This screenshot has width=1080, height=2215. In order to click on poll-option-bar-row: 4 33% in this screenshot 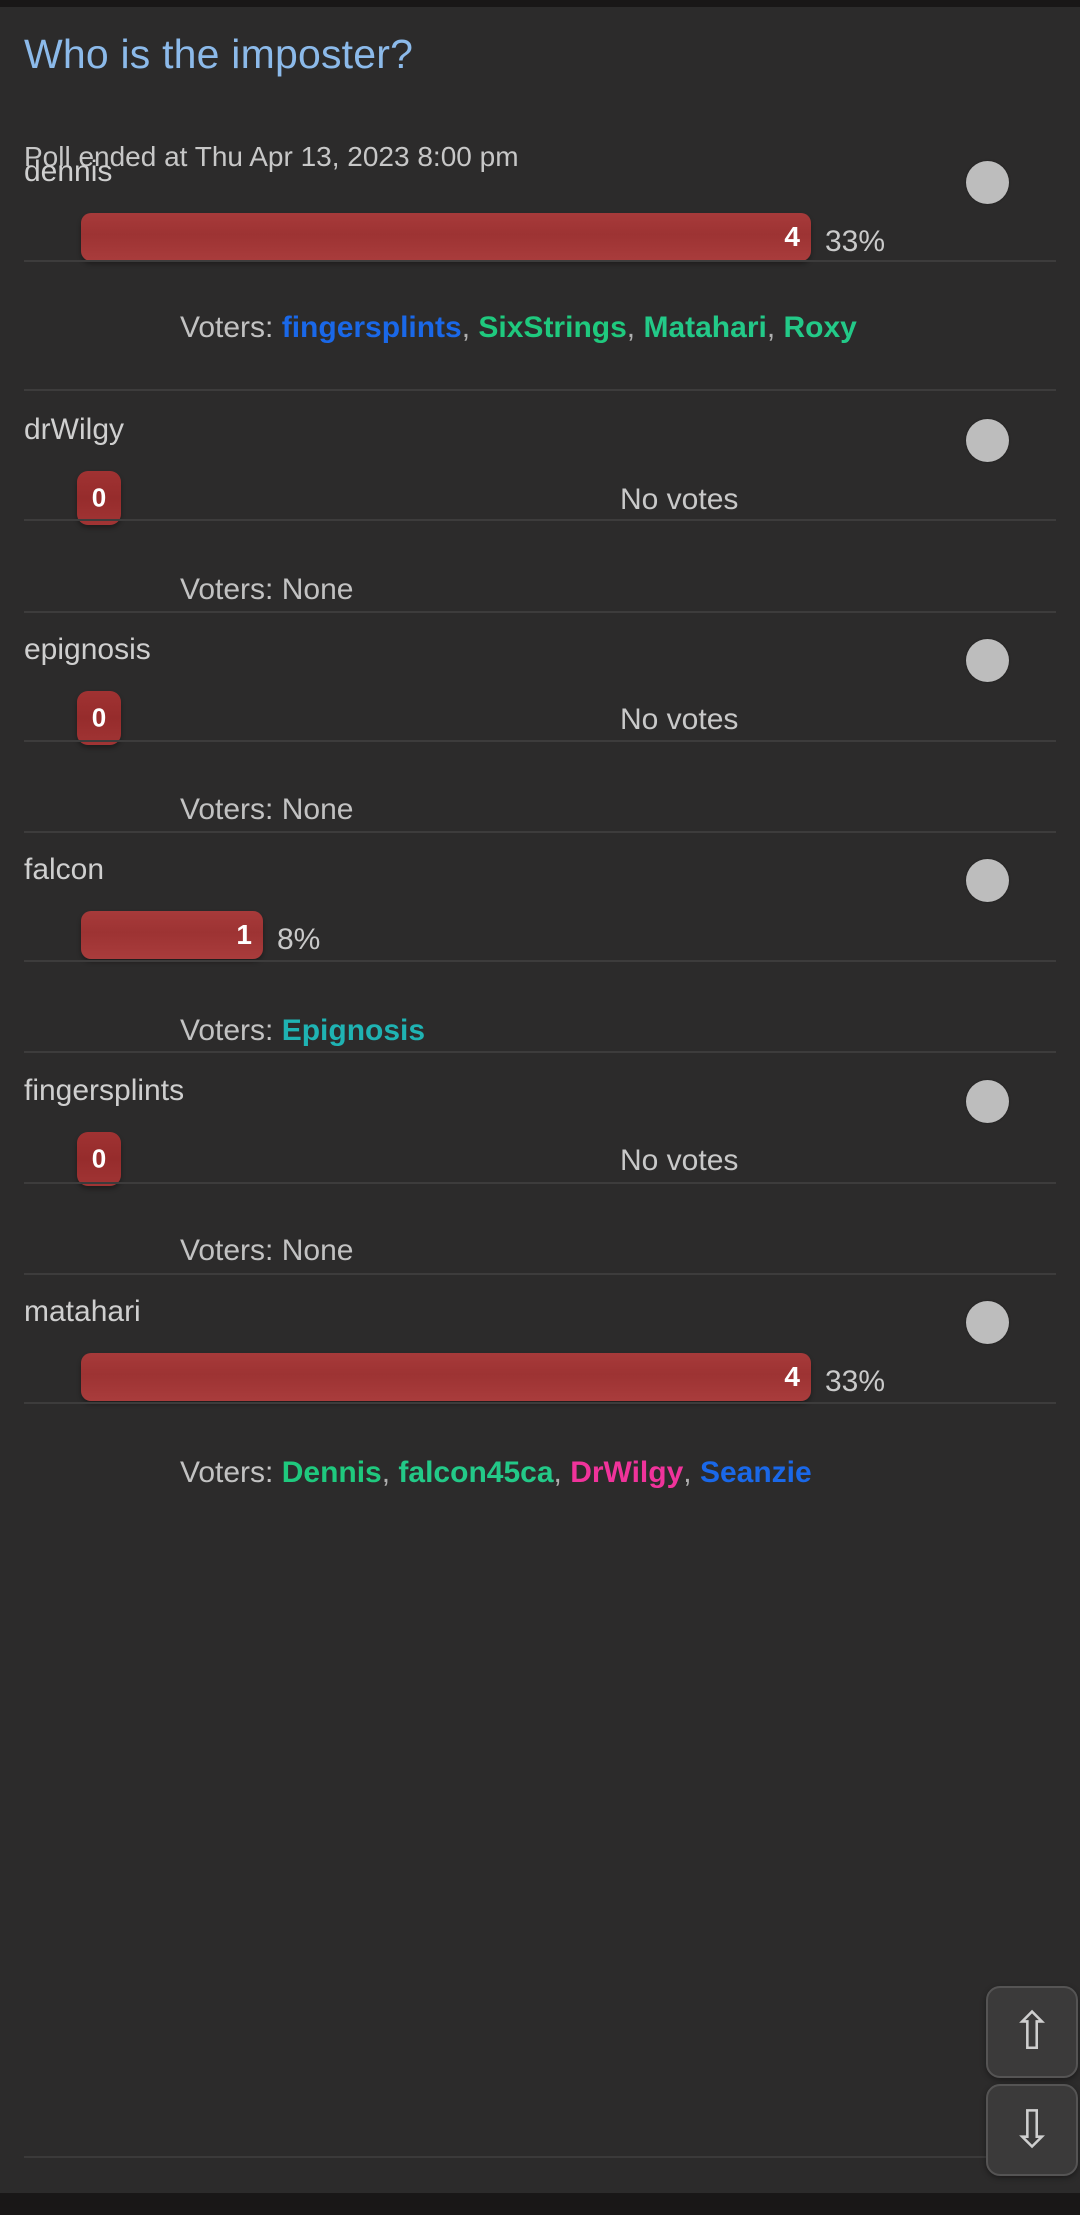, I will do `click(540, 242)`.